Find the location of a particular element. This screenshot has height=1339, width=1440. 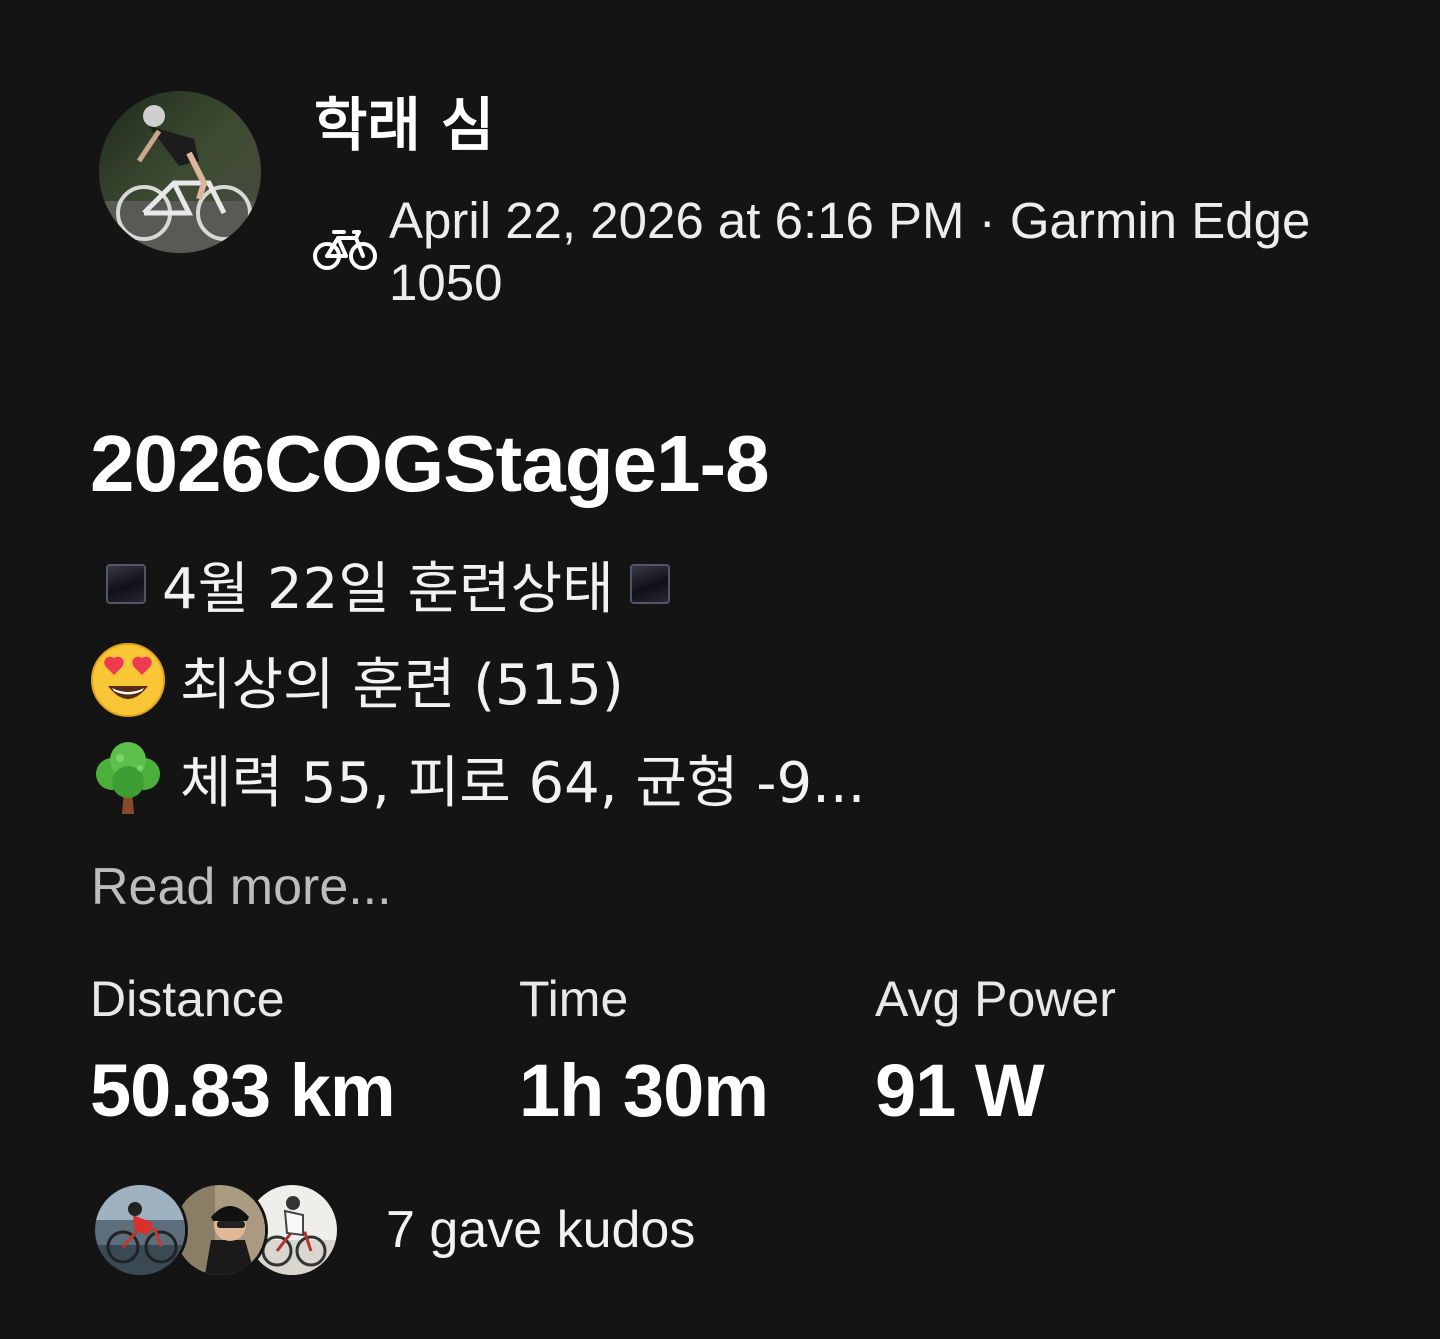

description-line-2: 최상의 훈련 (515) is located at coordinates (357, 680).